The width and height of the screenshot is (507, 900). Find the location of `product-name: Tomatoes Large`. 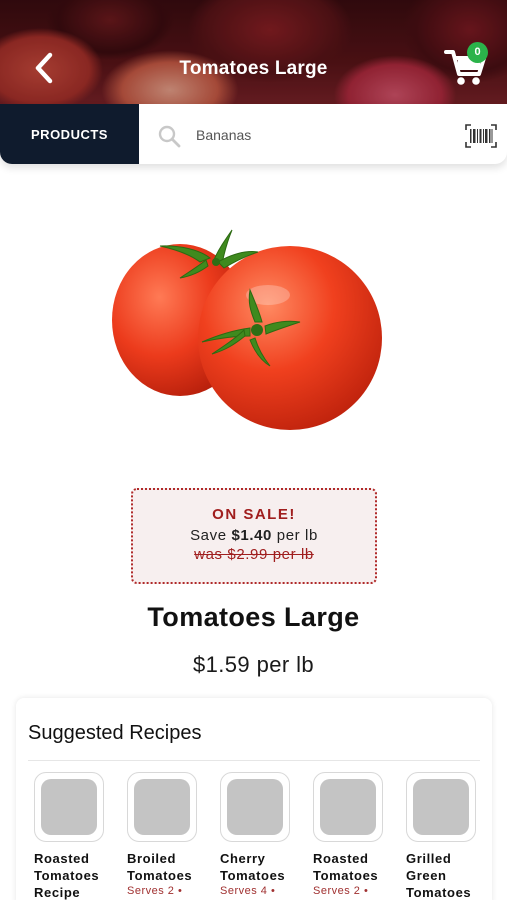

product-name: Tomatoes Large is located at coordinates (253, 617).